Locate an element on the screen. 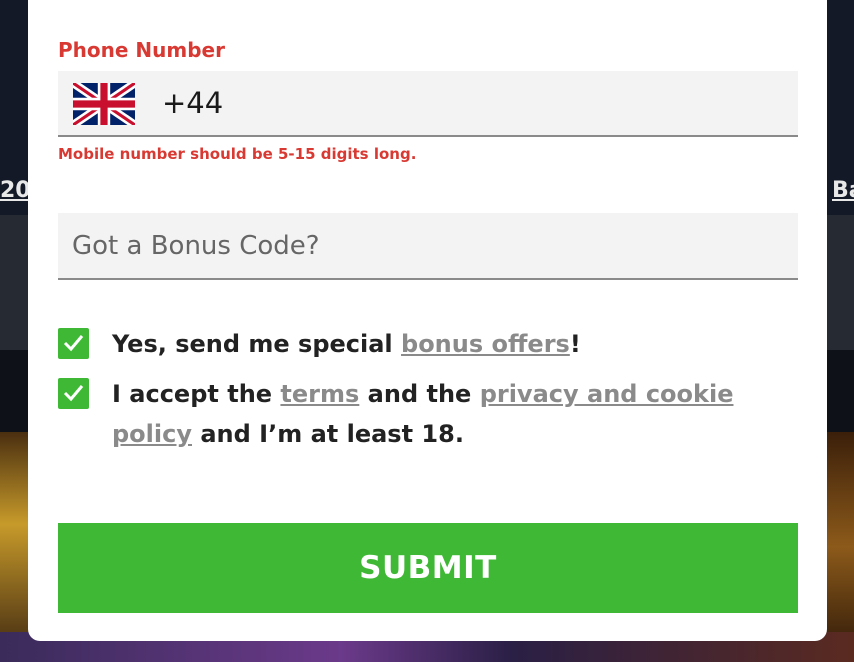 Image resolution: width=854 pixels, height=662 pixels. terms-middle: and the is located at coordinates (419, 394).